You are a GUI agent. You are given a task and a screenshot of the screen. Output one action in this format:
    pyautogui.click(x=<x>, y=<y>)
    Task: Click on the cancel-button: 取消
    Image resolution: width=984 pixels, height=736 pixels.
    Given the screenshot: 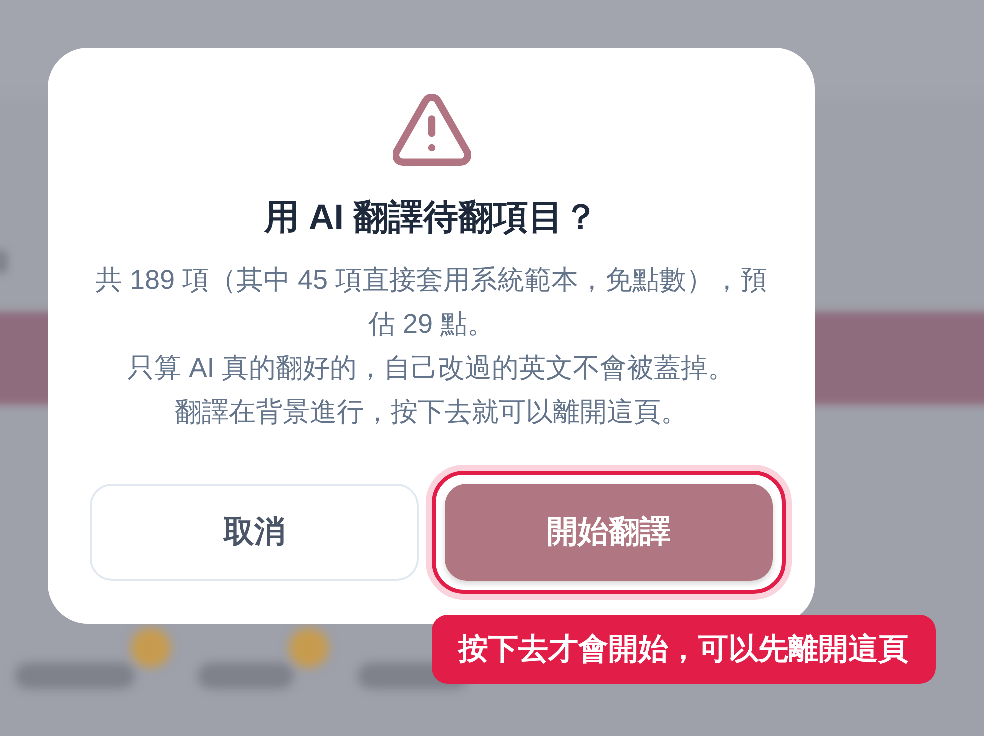 What is the action you would take?
    pyautogui.click(x=254, y=532)
    